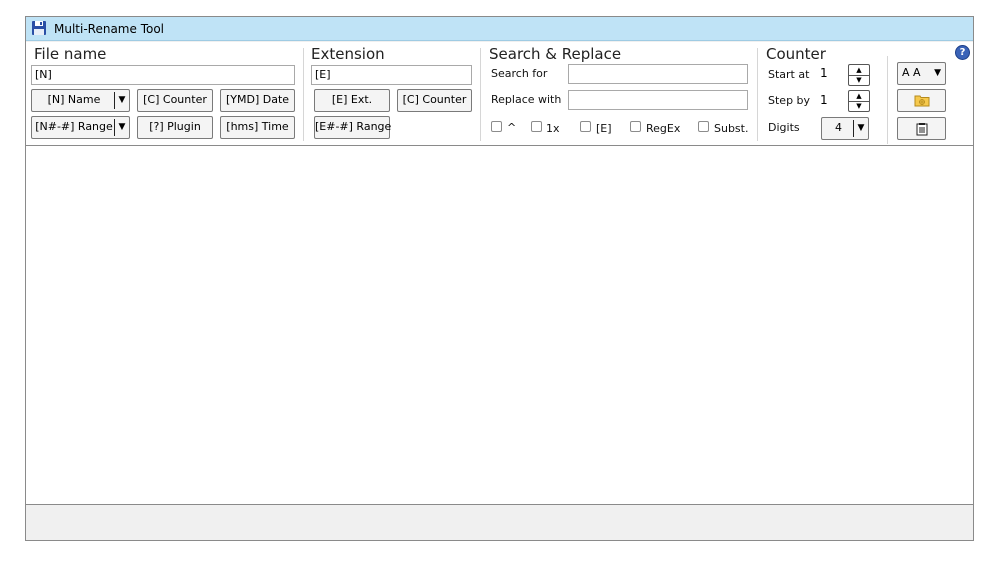 This screenshot has height=563, width=1000. What do you see at coordinates (348, 54) in the screenshot?
I see `extension-section-title: Extension` at bounding box center [348, 54].